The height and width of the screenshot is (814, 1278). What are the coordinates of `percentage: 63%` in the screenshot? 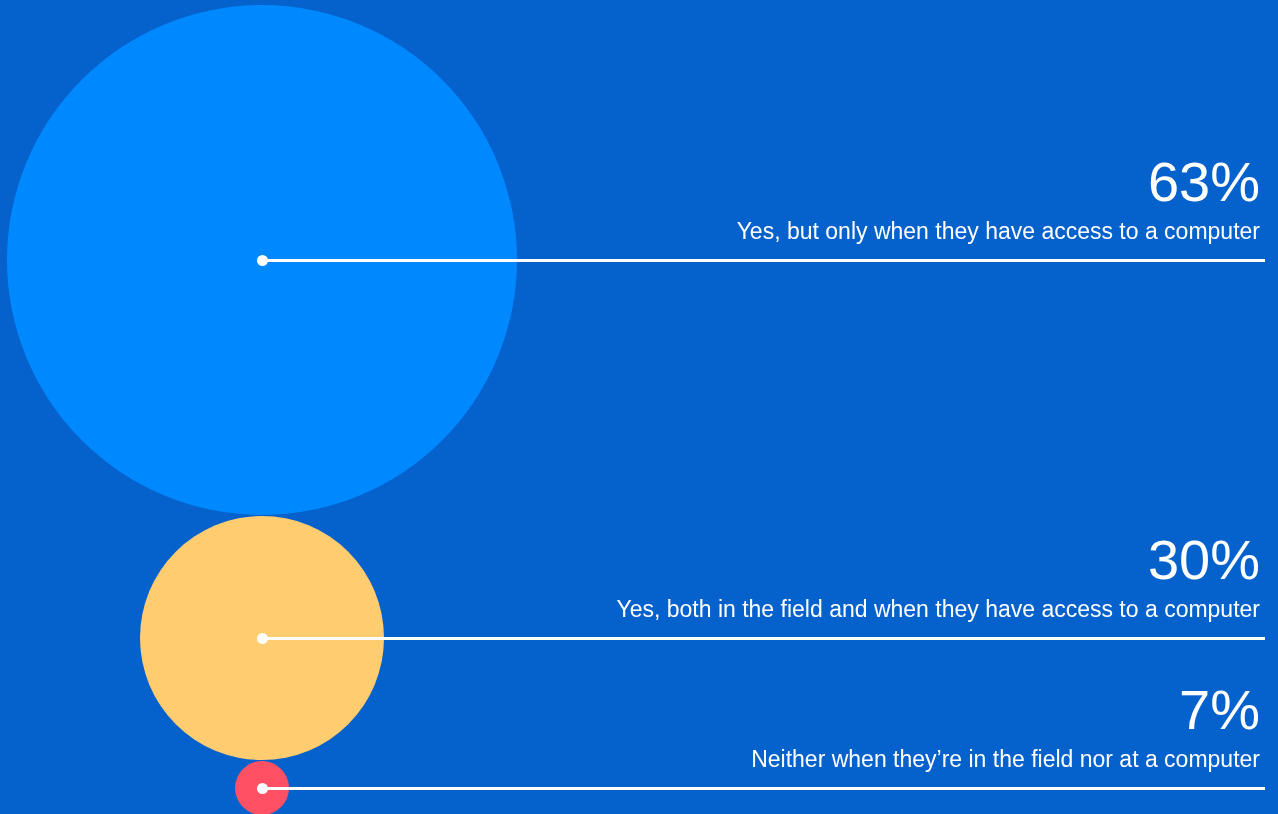 It's located at (1203, 182).